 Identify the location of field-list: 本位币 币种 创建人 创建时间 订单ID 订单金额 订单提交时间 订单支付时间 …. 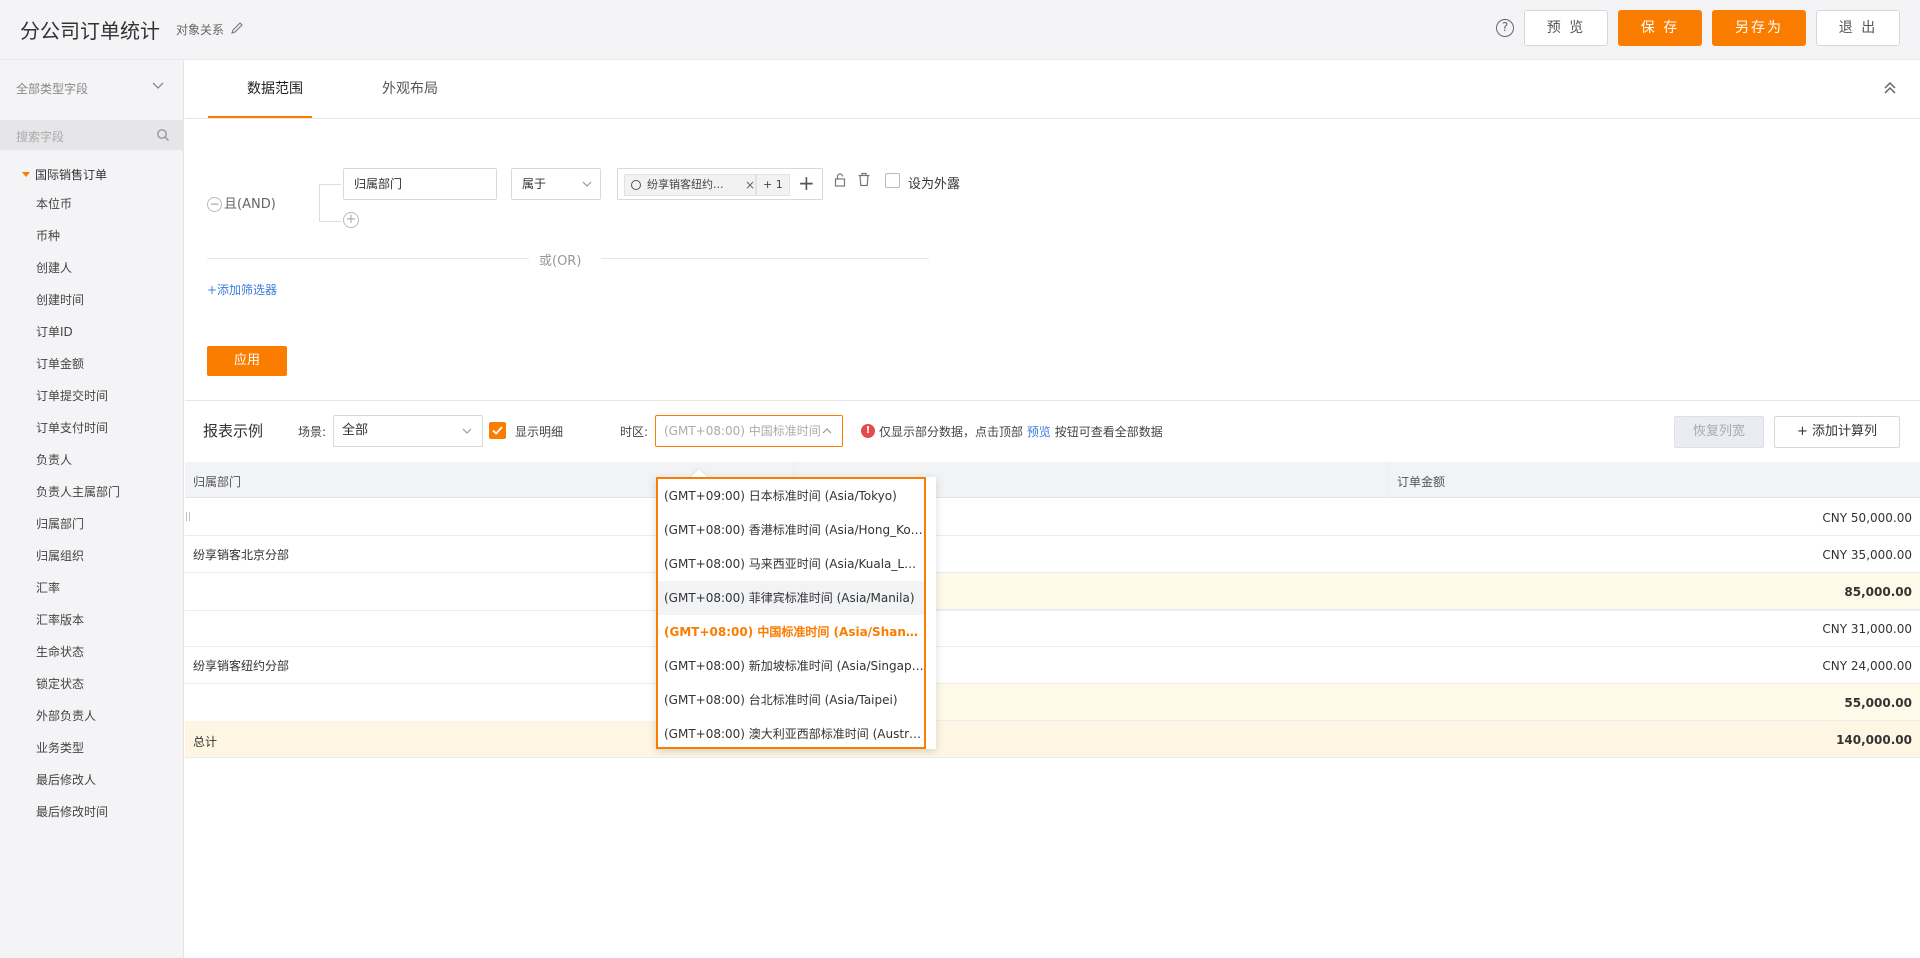
(78, 512).